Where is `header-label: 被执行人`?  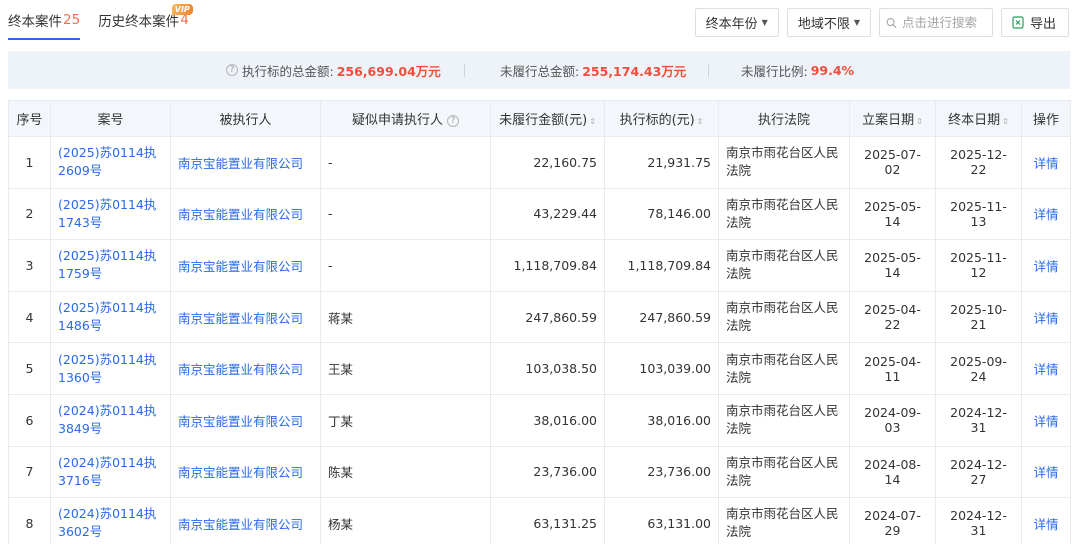
header-label: 被执行人 is located at coordinates (245, 120).